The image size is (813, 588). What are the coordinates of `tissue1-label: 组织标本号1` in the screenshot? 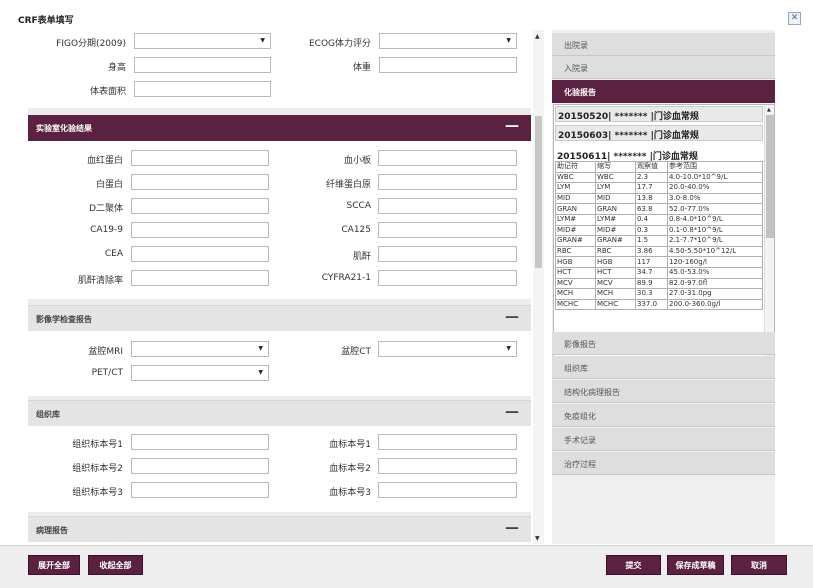 It's located at (97, 445).